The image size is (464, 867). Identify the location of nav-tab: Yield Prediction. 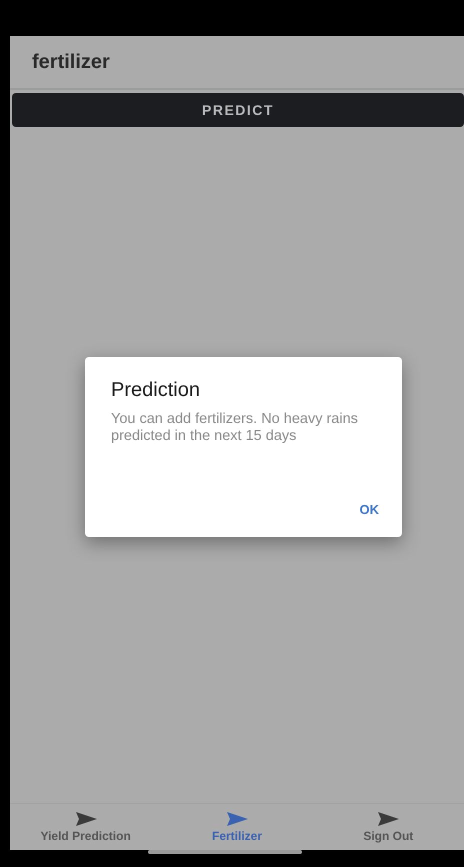
(86, 827).